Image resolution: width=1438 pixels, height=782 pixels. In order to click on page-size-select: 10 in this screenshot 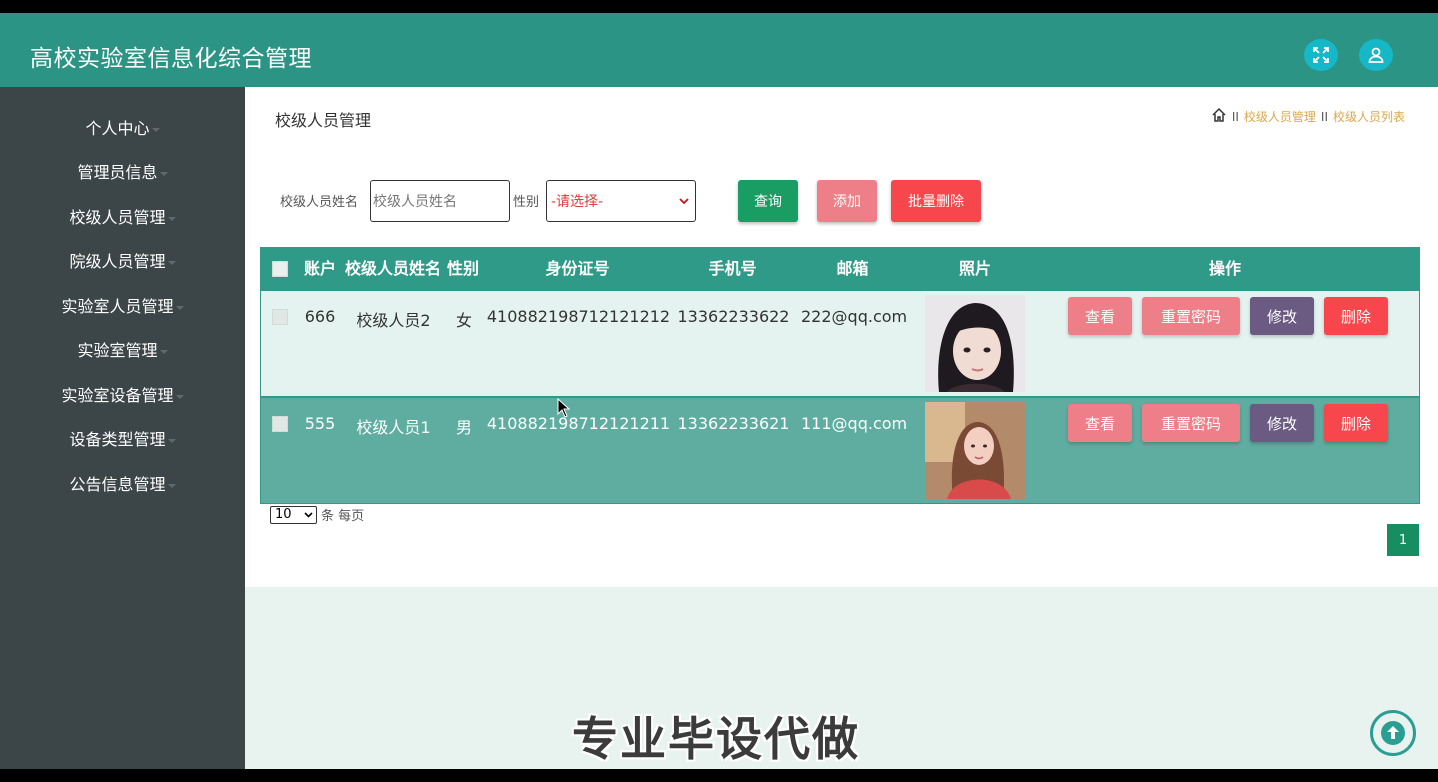, I will do `click(293, 514)`.